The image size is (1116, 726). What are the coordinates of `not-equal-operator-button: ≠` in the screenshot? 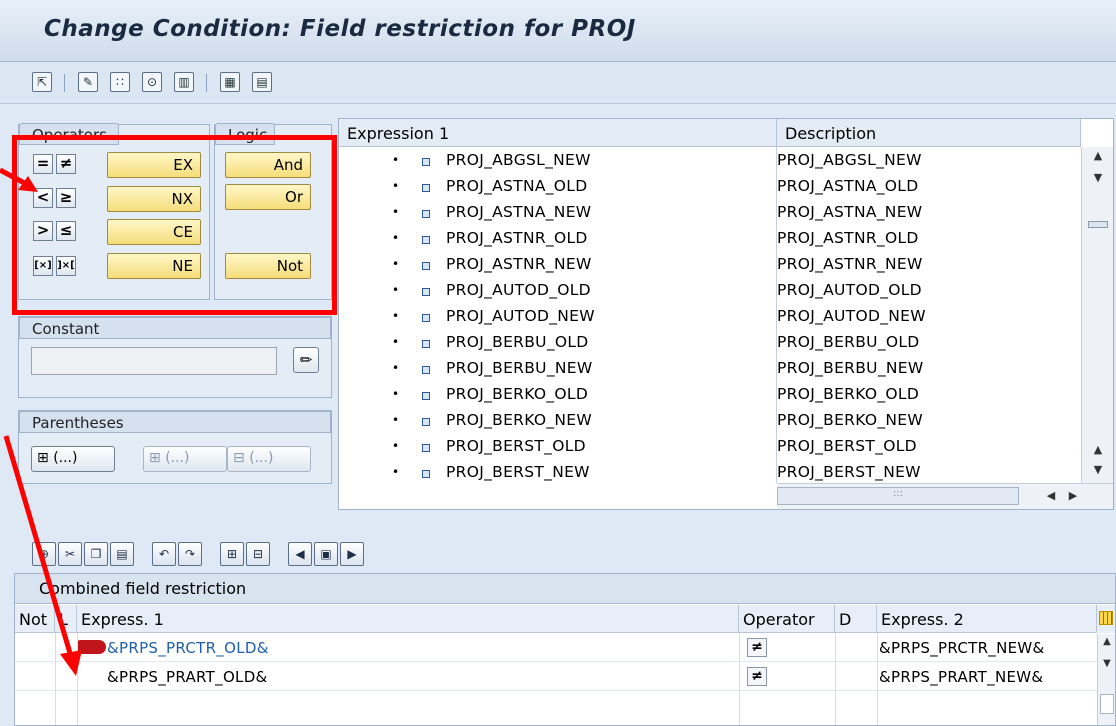 It's located at (66, 164).